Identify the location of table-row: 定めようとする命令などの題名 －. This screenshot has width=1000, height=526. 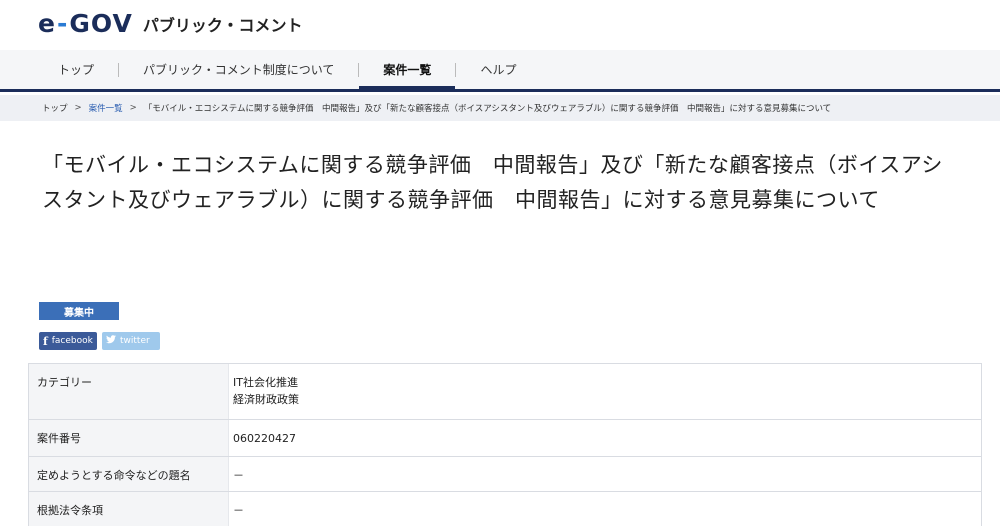
(505, 474).